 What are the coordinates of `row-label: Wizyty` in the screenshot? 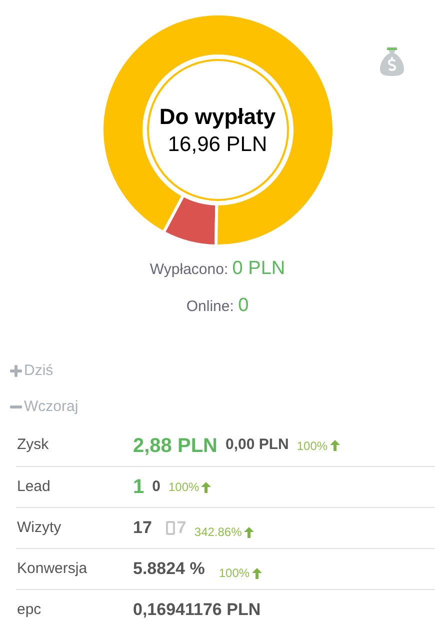 It's located at (39, 528).